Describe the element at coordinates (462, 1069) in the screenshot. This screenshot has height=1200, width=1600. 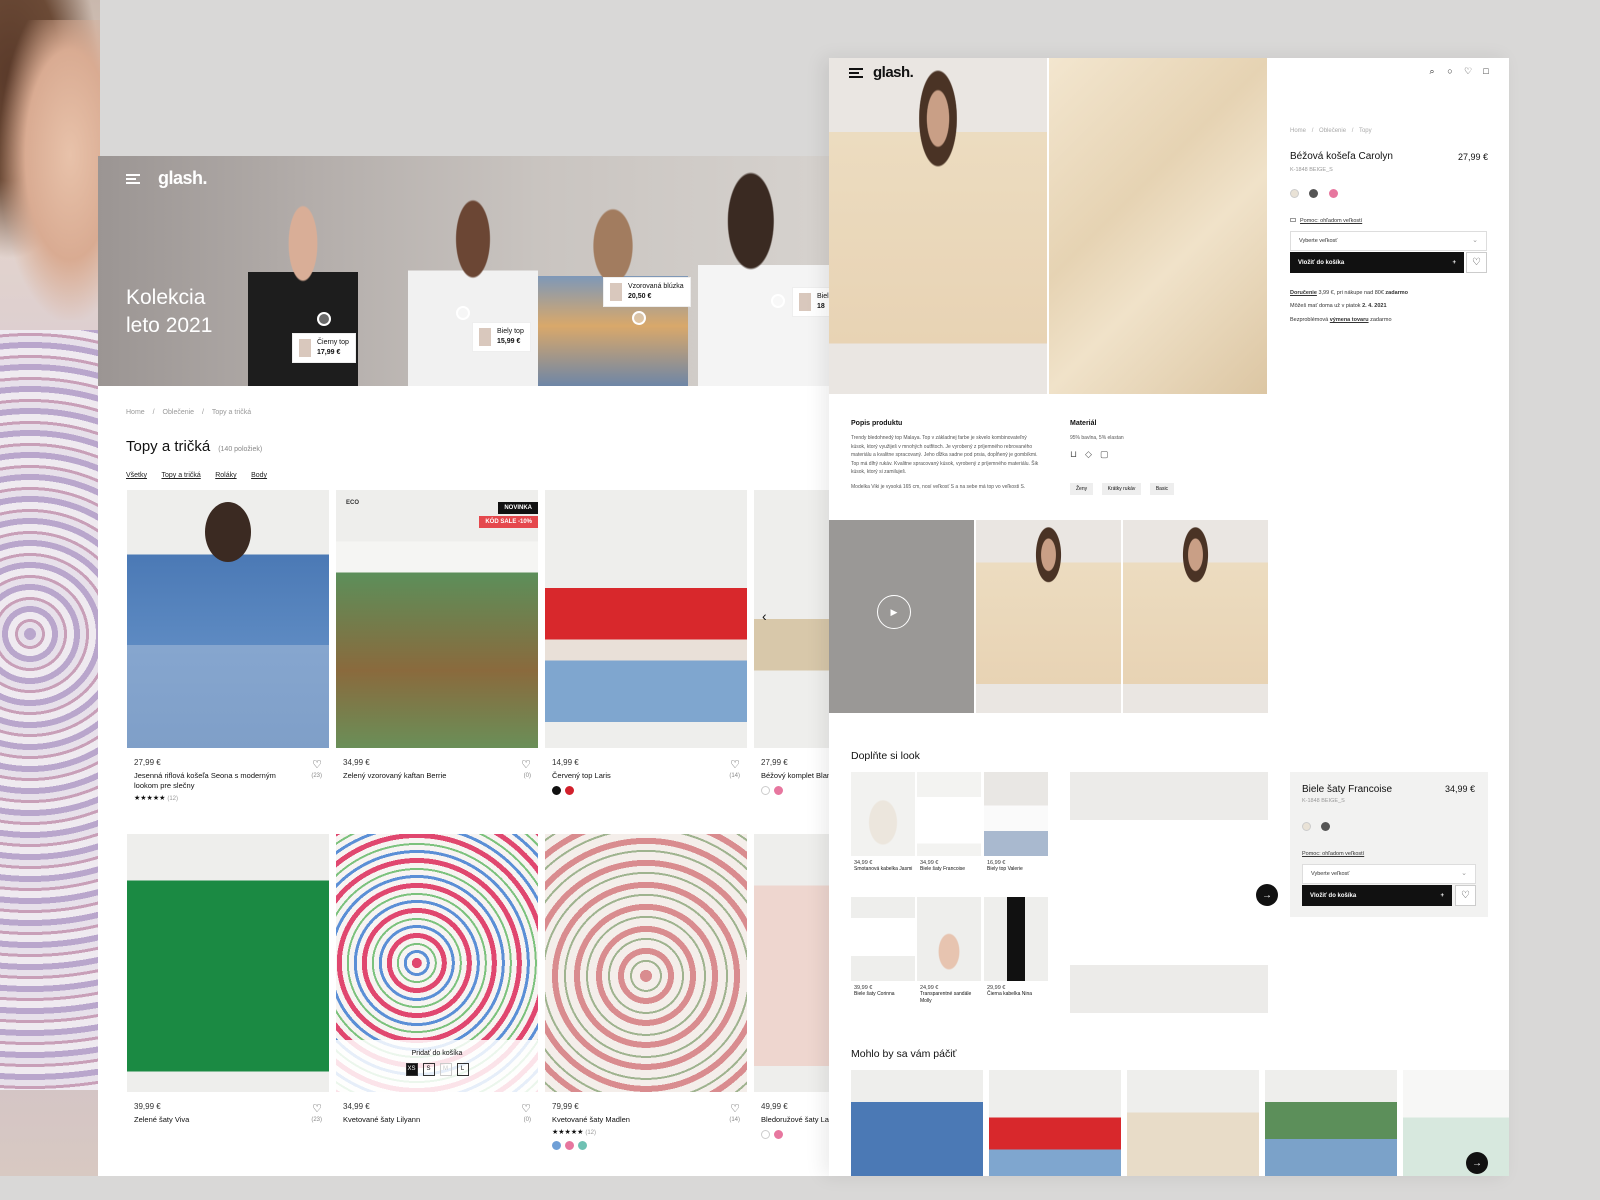
I see `size-option: L` at that location.